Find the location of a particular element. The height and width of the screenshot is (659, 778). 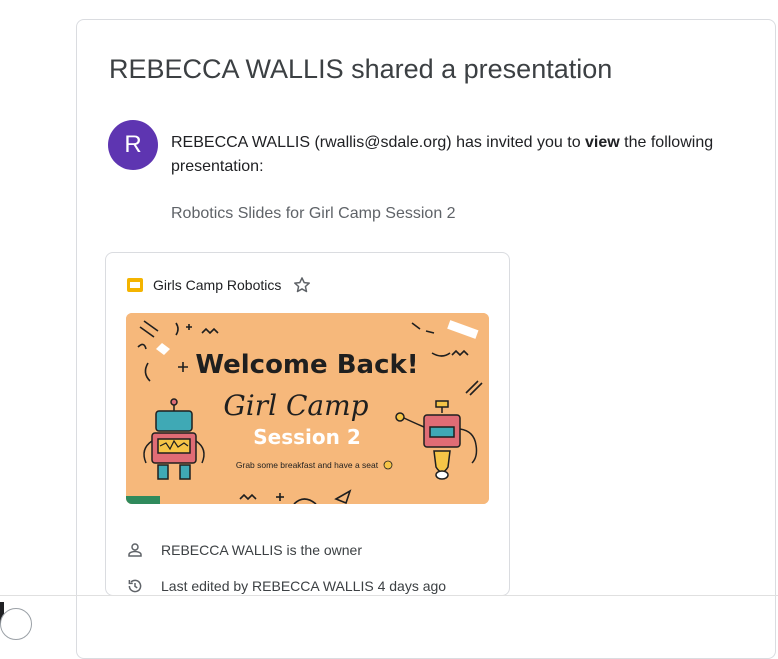

permission-level: view is located at coordinates (602, 142).